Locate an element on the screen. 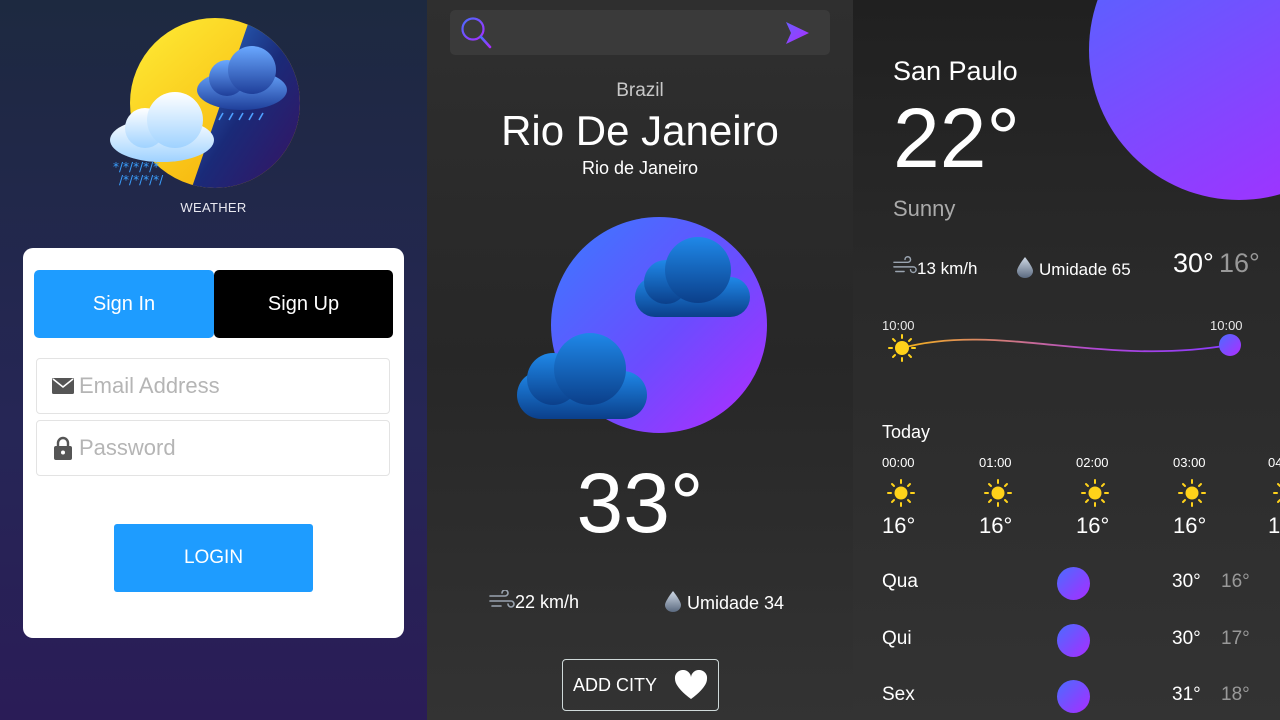 This screenshot has height=720, width=1280. add-city-button: ADD CITY is located at coordinates (640, 685).